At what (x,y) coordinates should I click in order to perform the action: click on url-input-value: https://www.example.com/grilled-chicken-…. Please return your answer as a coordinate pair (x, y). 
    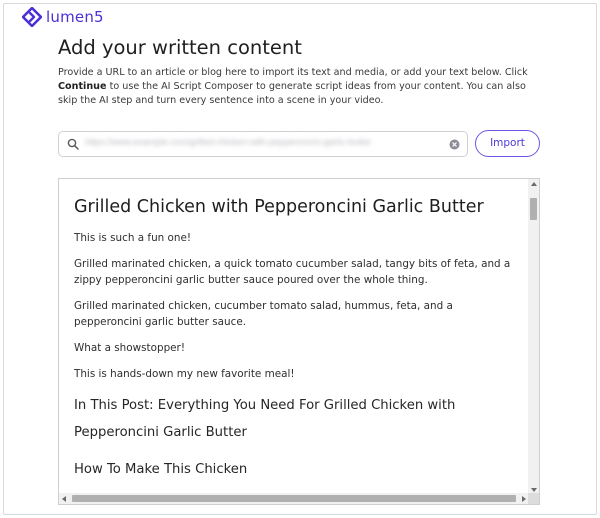
    Looking at the image, I should click on (260, 144).